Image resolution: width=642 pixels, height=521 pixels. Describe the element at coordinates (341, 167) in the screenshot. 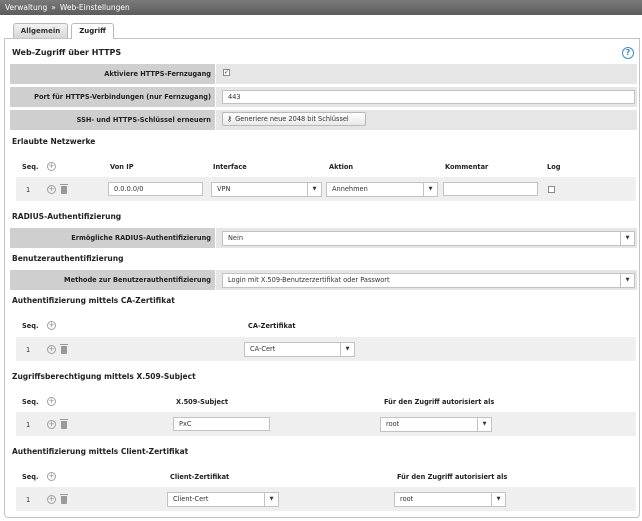

I see `col-action: Aktion` at that location.